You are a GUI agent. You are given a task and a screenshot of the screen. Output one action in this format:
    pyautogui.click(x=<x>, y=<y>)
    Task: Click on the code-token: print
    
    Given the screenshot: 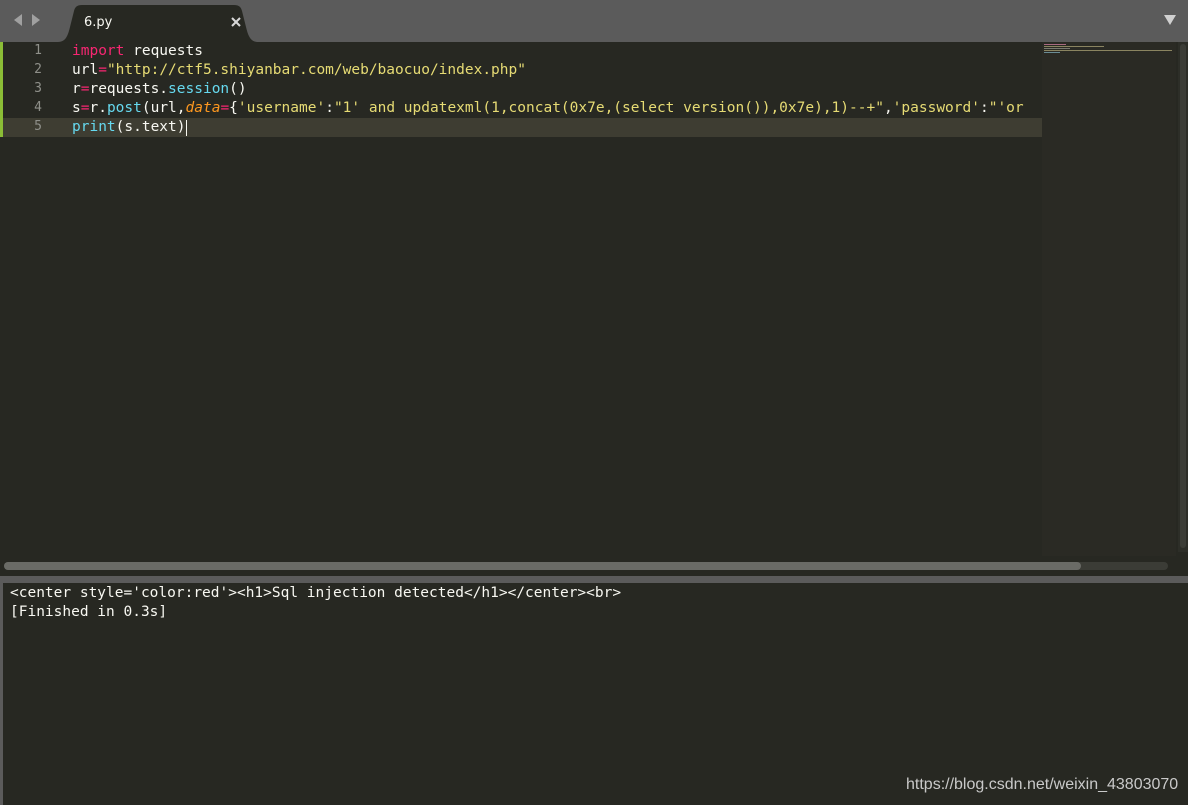 What is the action you would take?
    pyautogui.click(x=94, y=127)
    